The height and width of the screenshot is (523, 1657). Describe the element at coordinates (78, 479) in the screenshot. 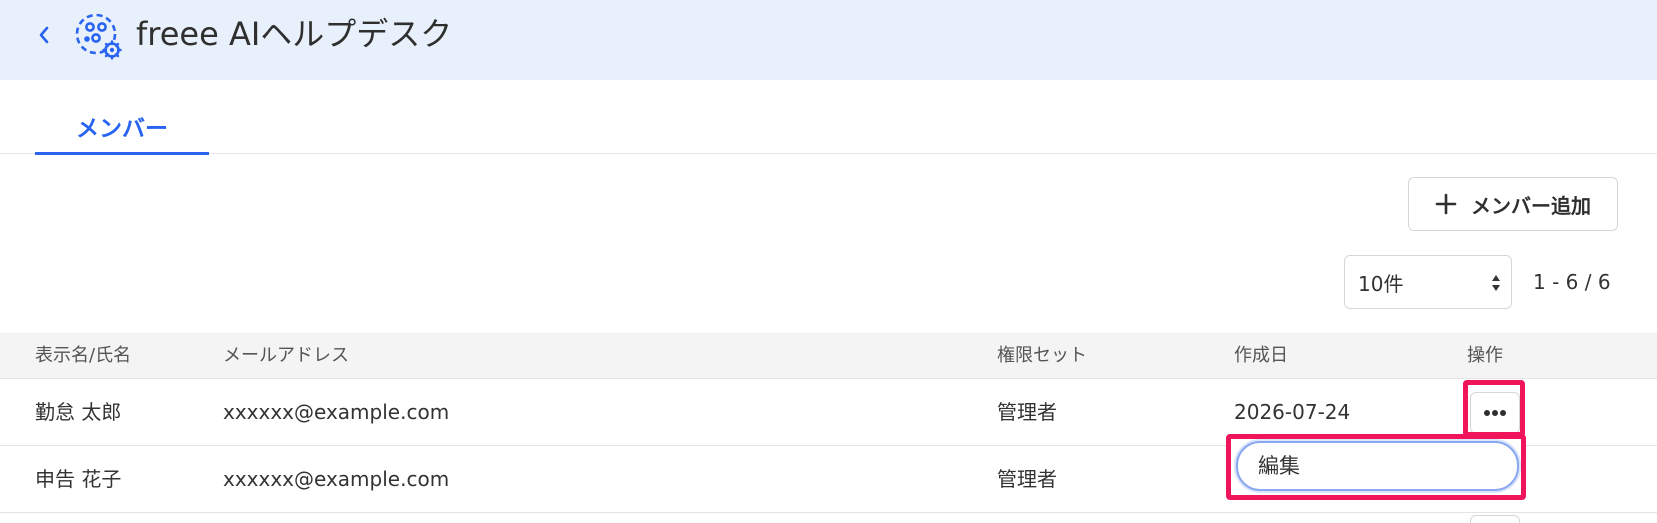

I see `member-name: 申告 花子` at that location.